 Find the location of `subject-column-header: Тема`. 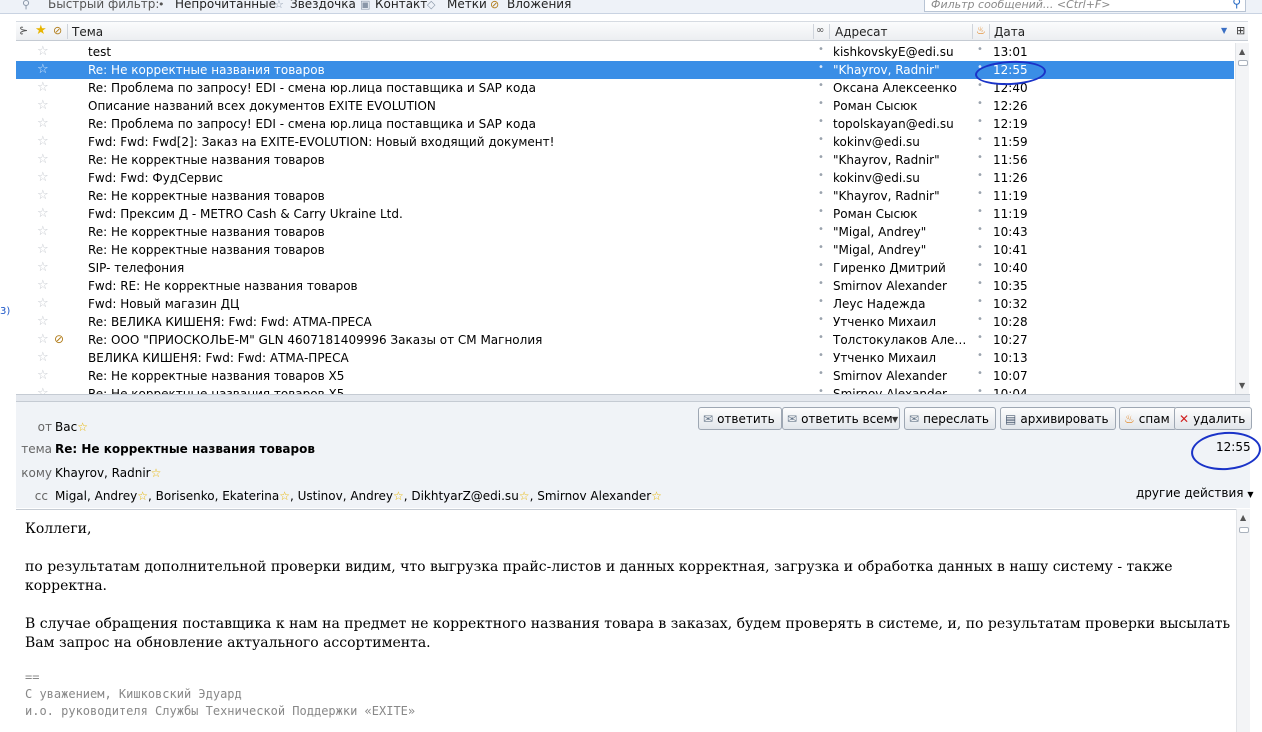

subject-column-header: Тема is located at coordinates (87, 32).